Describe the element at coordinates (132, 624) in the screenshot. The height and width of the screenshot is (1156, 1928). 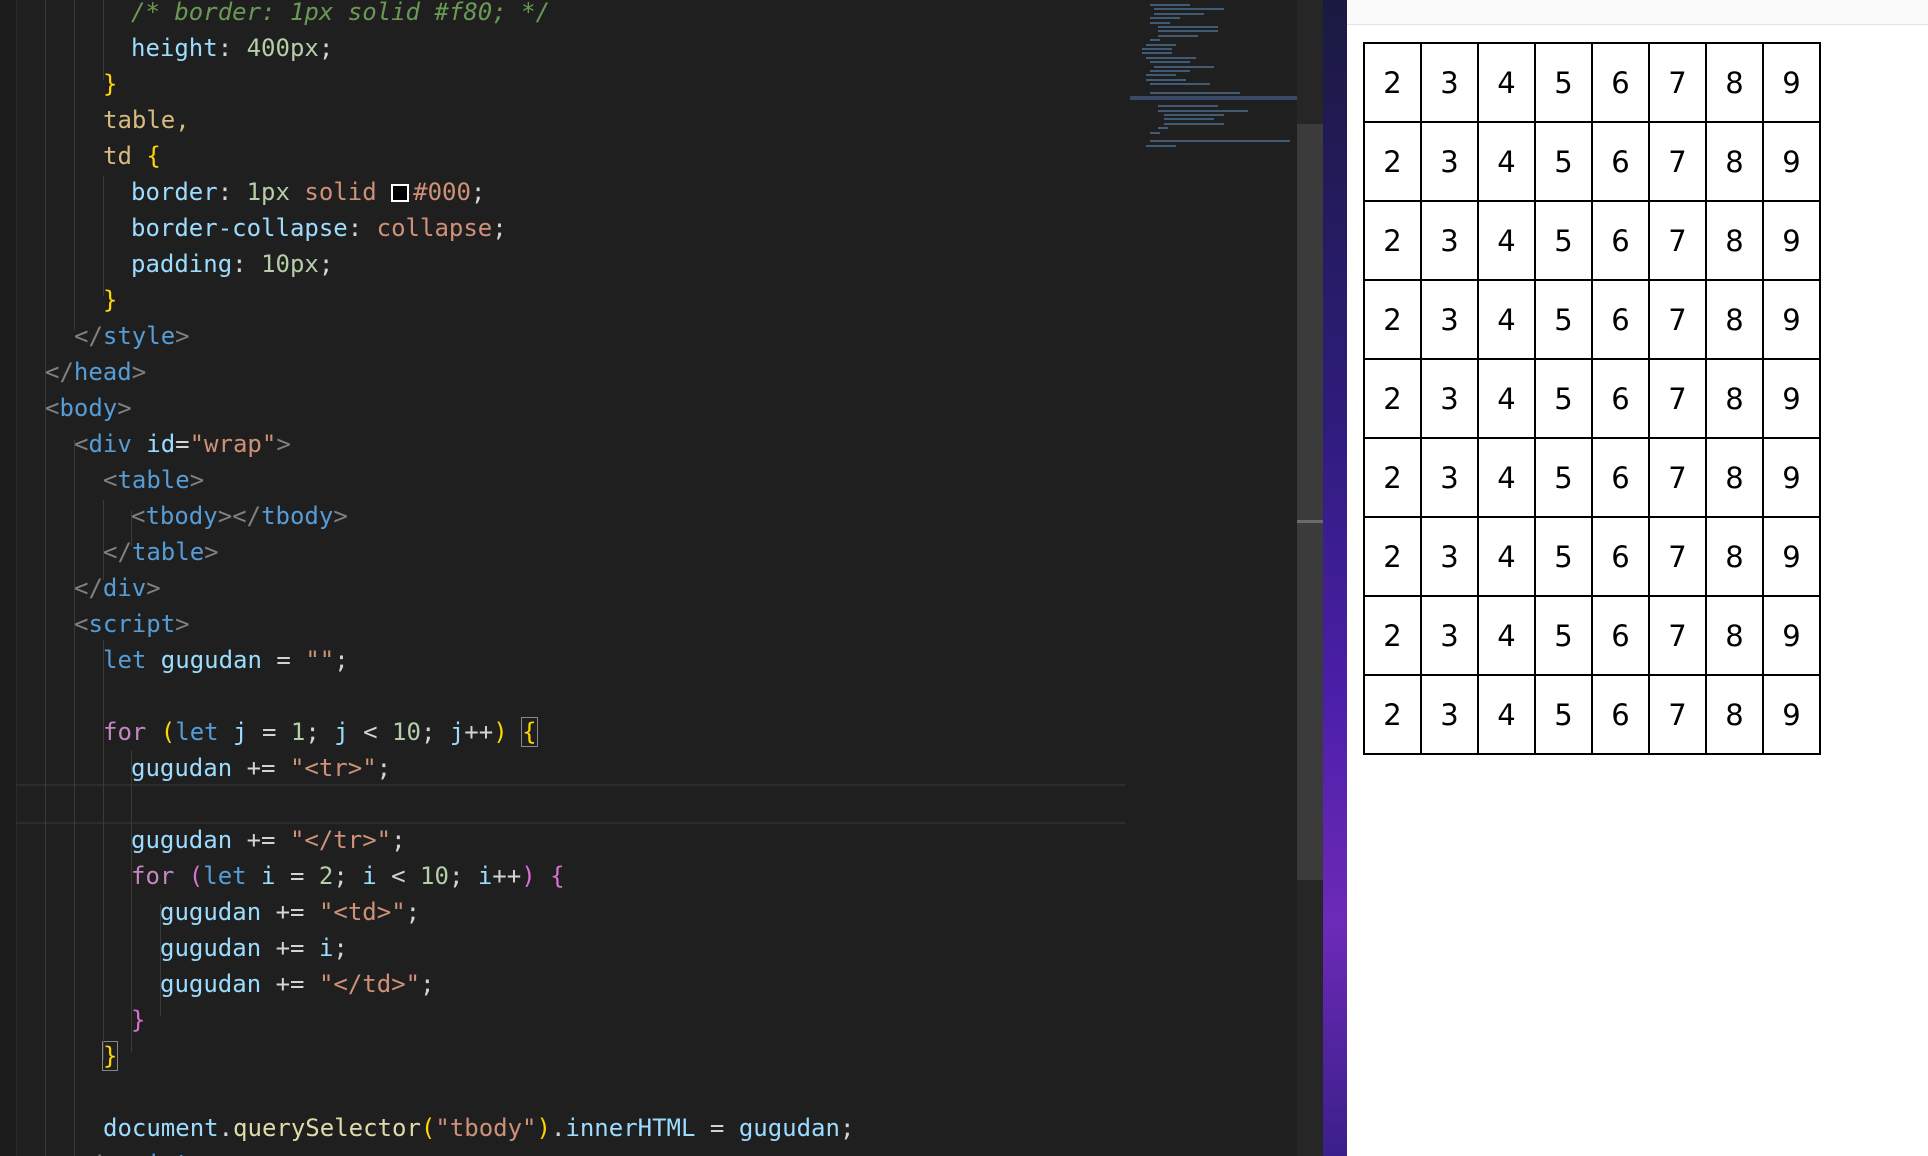
I see `code-line: <script>` at that location.